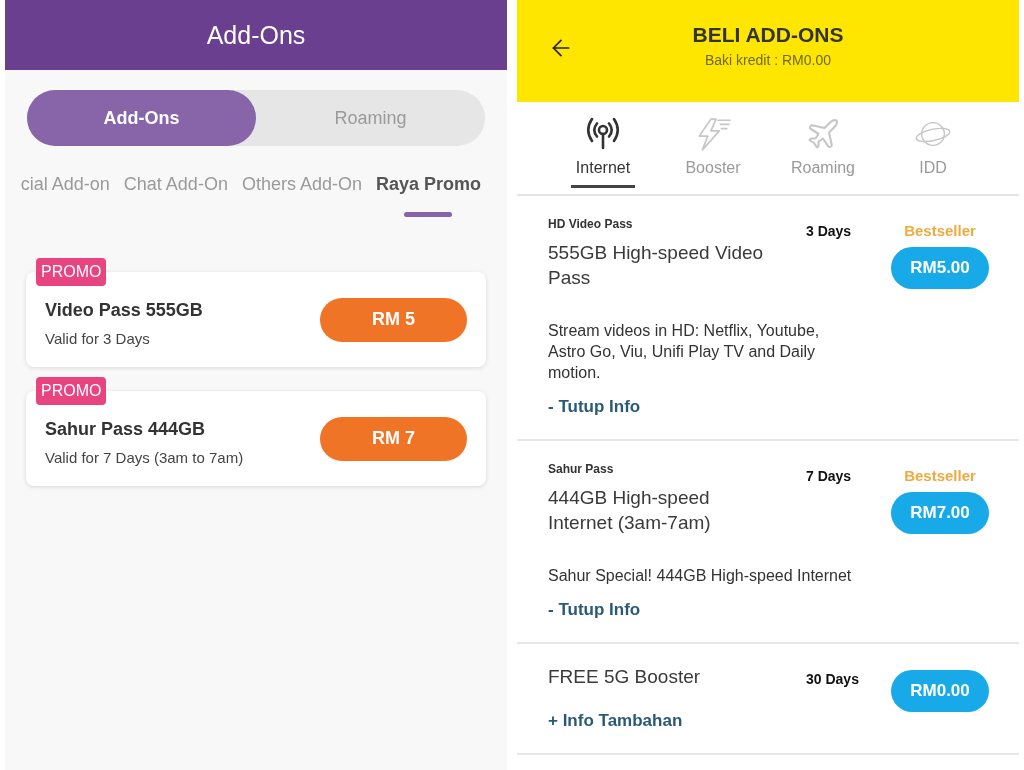  I want to click on category-tab: Internet, so click(603, 145).